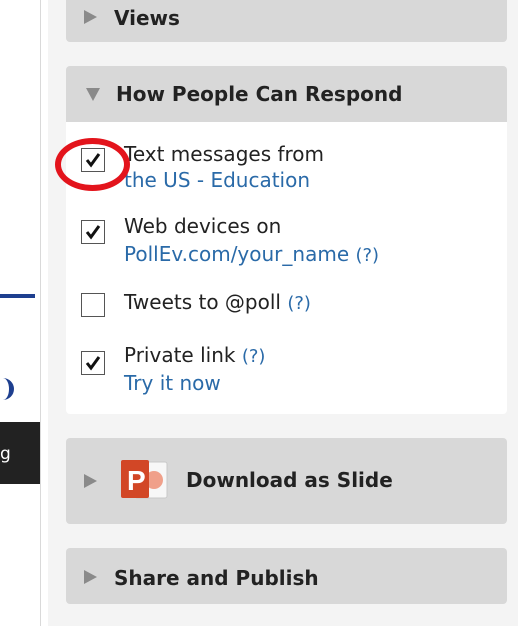 Image resolution: width=518 pixels, height=626 pixels. Describe the element at coordinates (17, 296) in the screenshot. I see `main-page-accent-bar` at that location.